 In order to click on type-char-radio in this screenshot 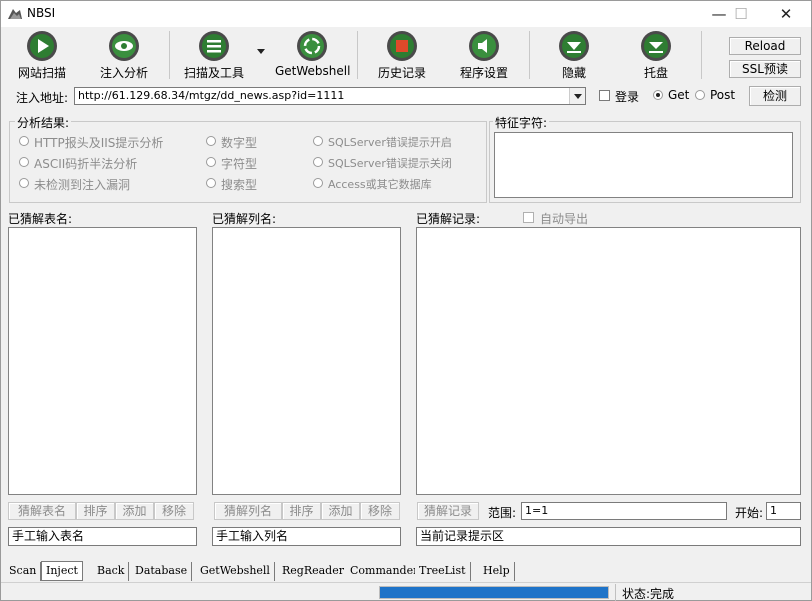, I will do `click(211, 162)`.